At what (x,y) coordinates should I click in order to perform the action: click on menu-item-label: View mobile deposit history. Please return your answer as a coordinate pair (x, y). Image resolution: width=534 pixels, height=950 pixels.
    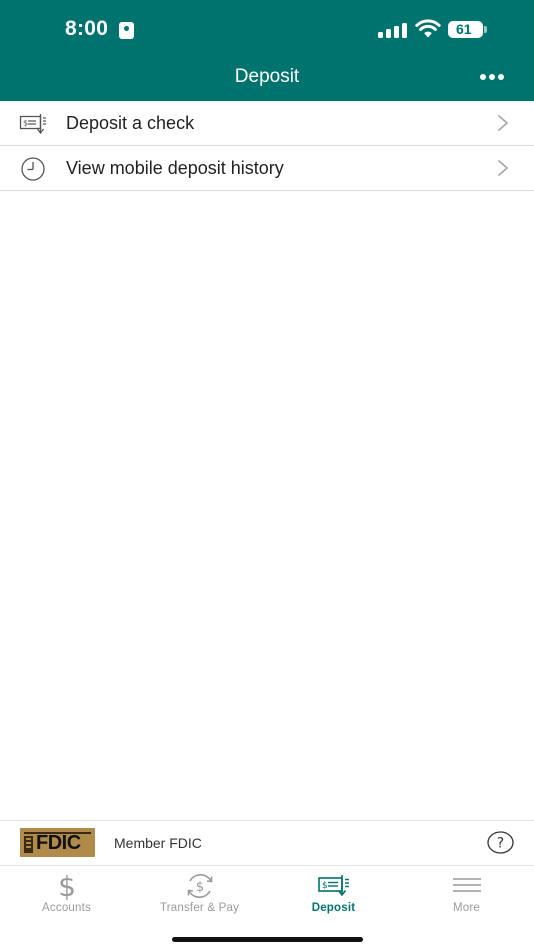
    Looking at the image, I should click on (175, 168).